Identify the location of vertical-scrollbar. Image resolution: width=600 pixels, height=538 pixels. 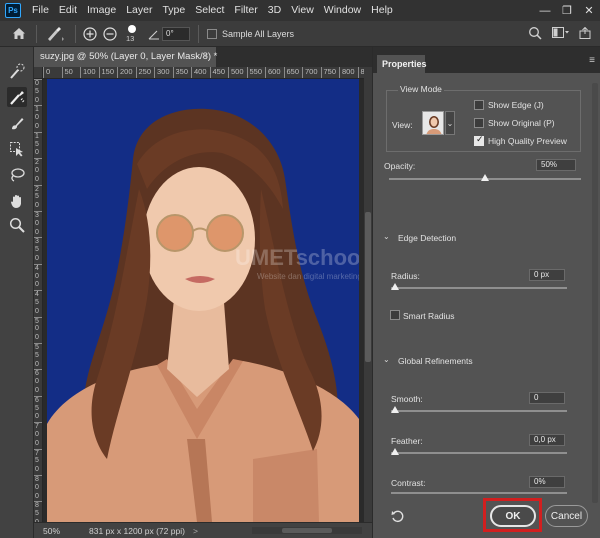
(368, 294).